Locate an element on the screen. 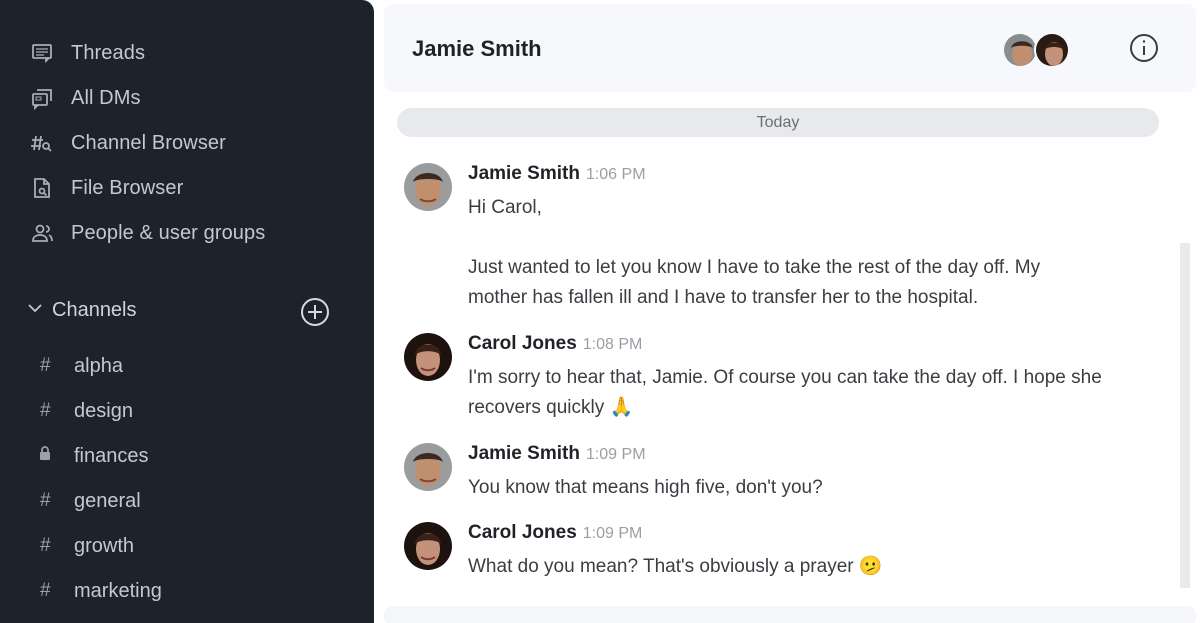 This screenshot has height=623, width=1200. participant-avatar-jamie is located at coordinates (1020, 50).